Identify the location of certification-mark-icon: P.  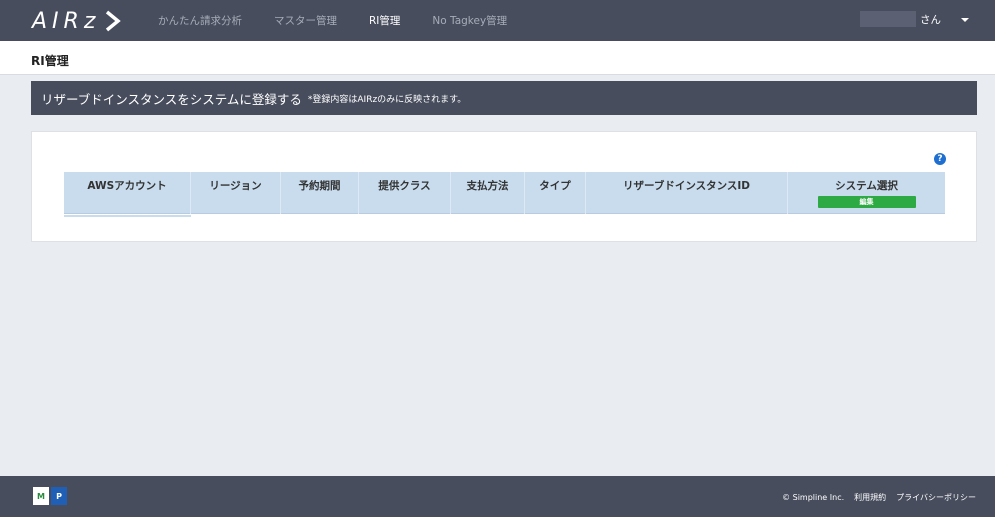
(59, 496).